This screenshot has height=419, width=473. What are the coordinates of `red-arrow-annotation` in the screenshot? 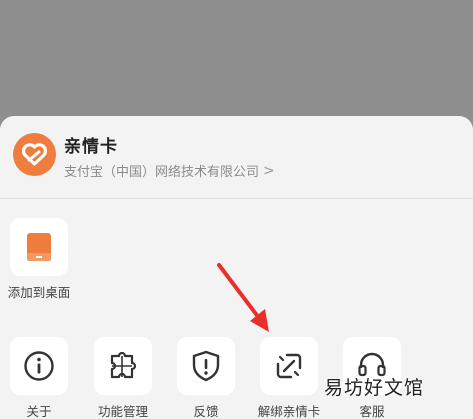 It's located at (243, 297).